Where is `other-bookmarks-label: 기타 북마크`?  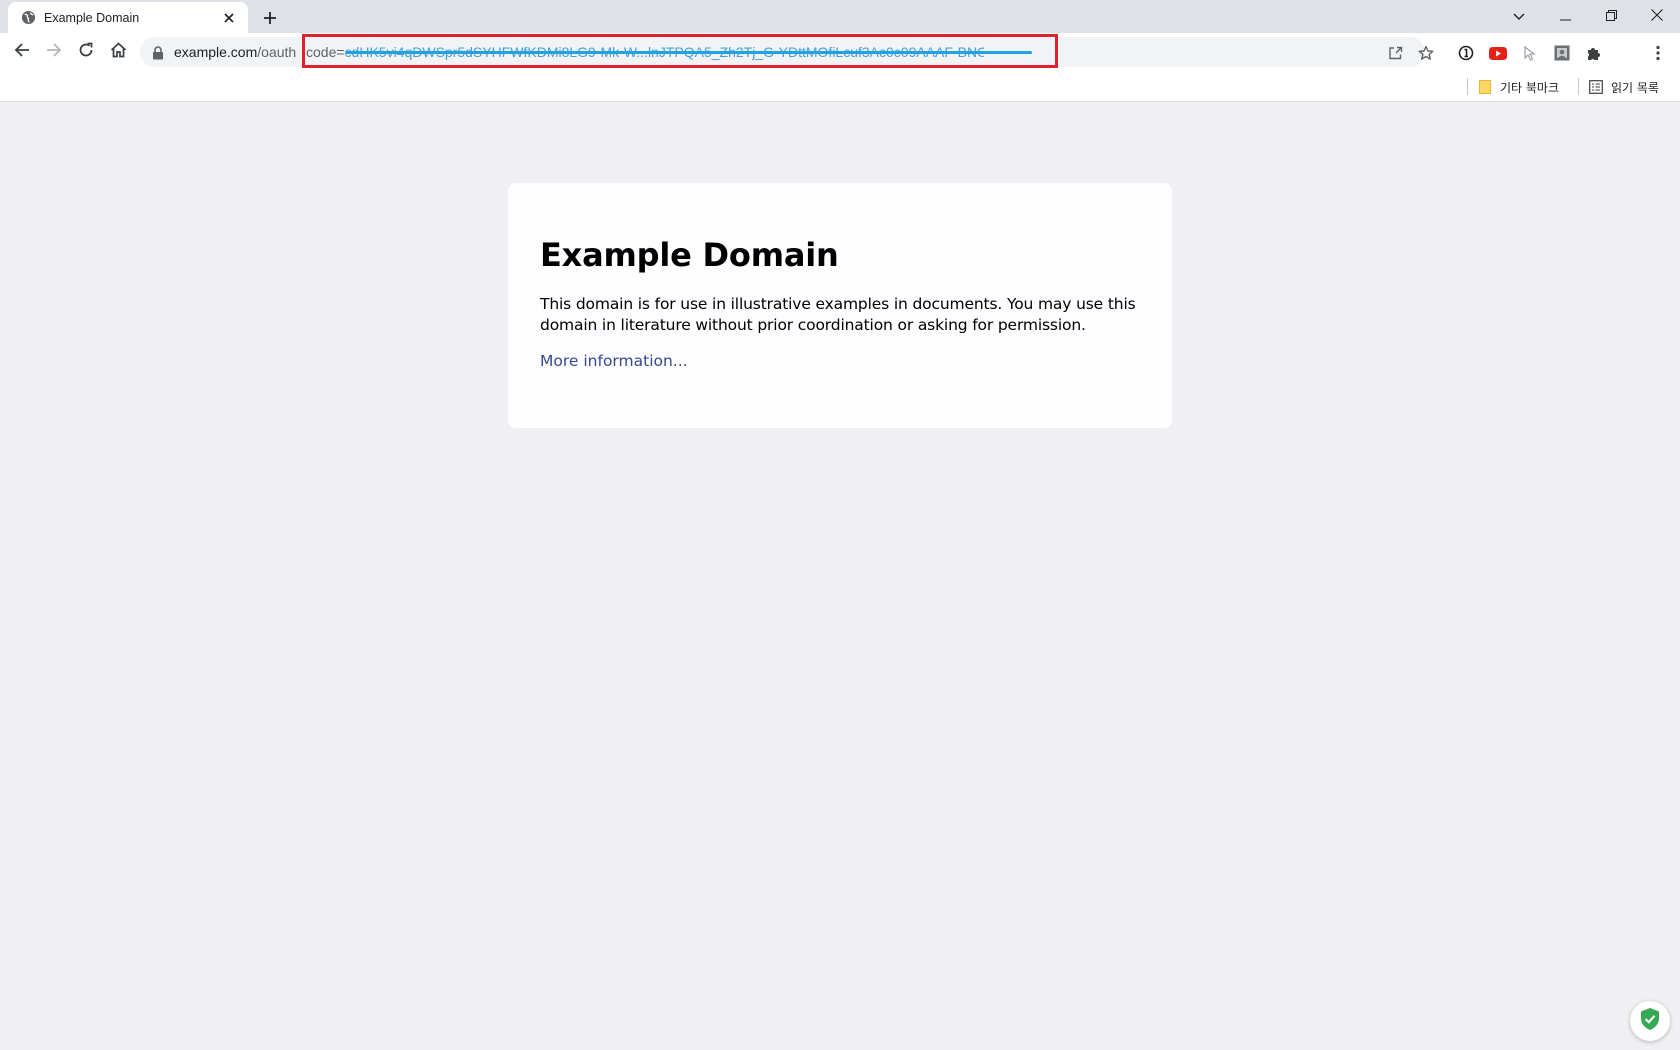
other-bookmarks-label: 기타 북마크 is located at coordinates (1530, 87).